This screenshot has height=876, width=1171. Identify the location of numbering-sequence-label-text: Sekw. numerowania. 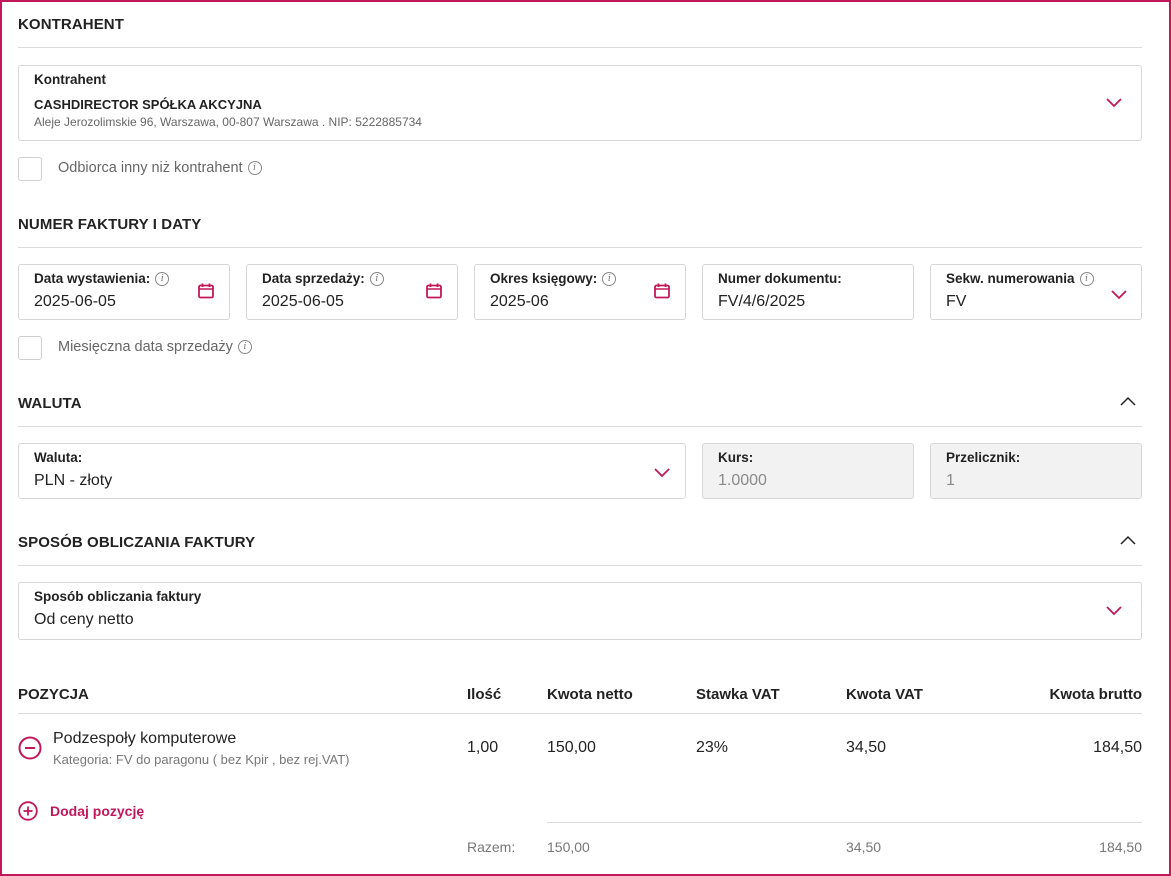
(1010, 278).